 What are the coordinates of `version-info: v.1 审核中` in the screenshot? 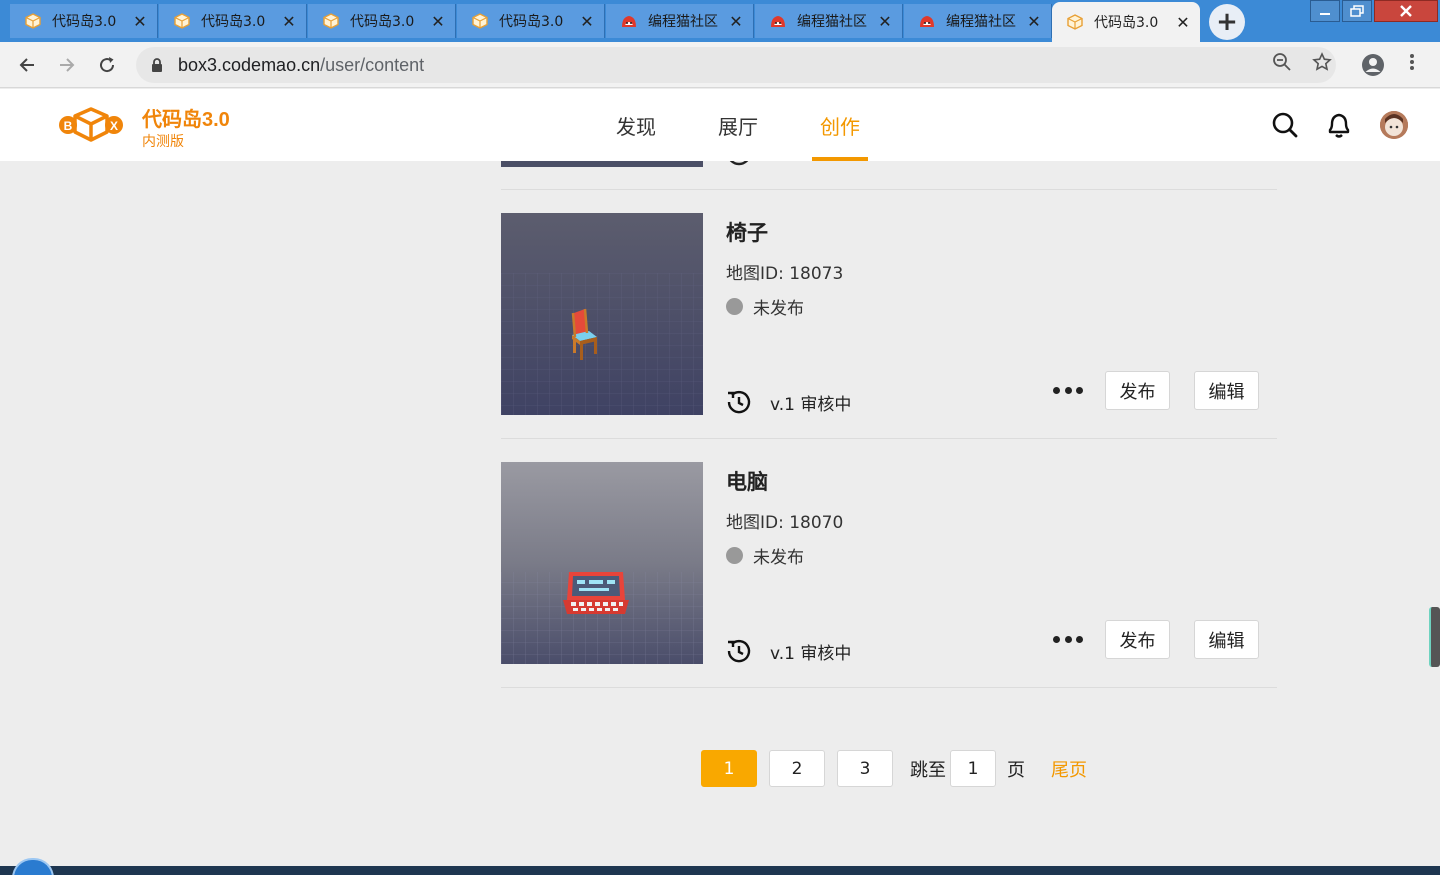 It's located at (788, 402).